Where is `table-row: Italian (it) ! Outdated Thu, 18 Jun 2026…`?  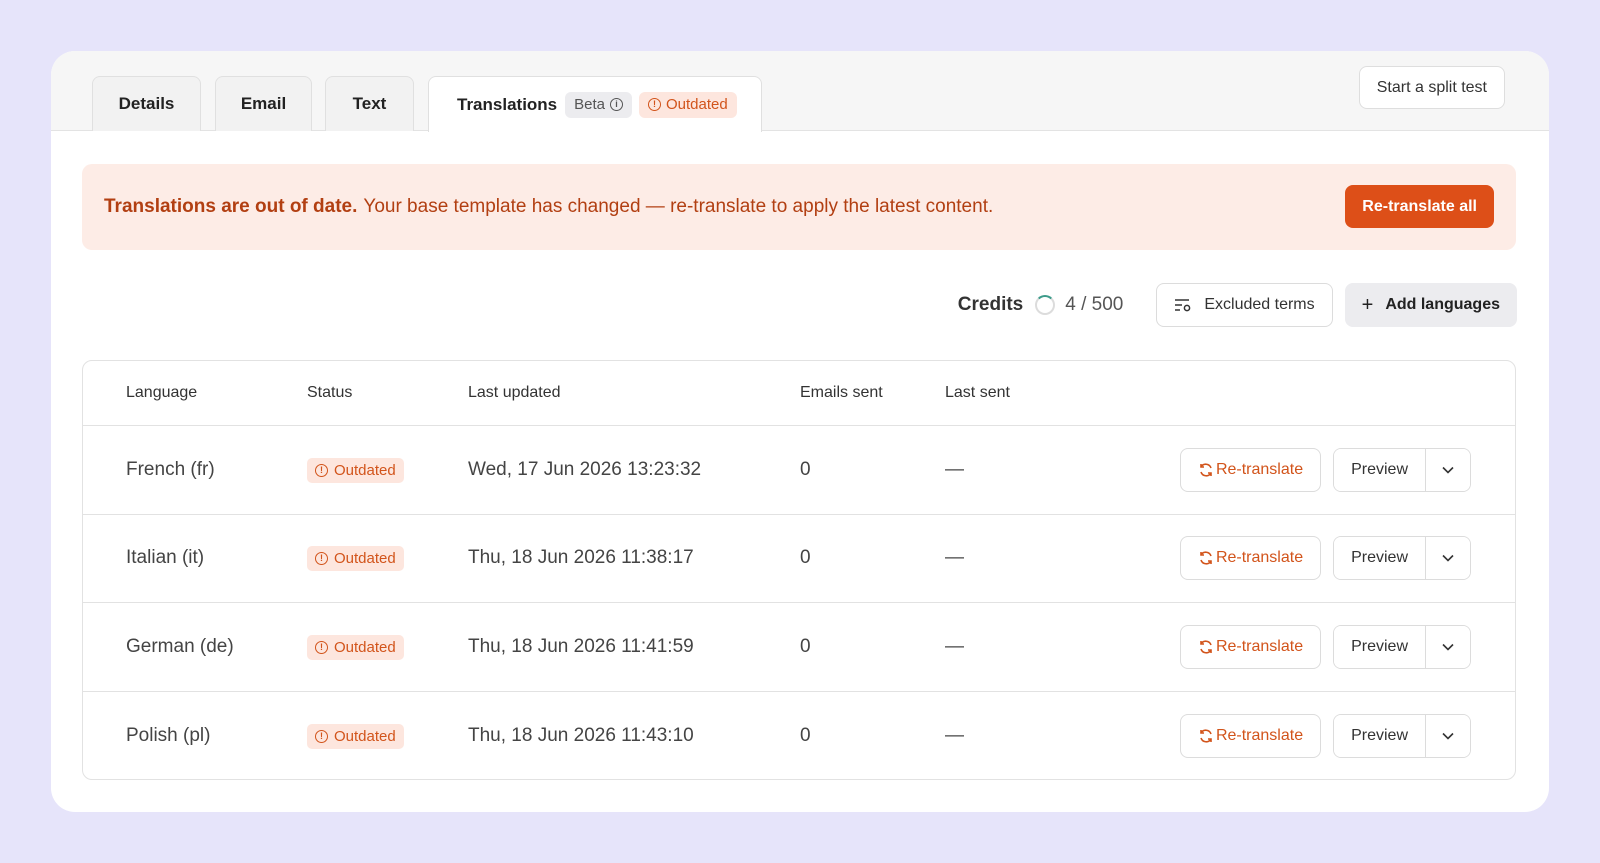
table-row: Italian (it) ! Outdated Thu, 18 Jun 2026… is located at coordinates (799, 559).